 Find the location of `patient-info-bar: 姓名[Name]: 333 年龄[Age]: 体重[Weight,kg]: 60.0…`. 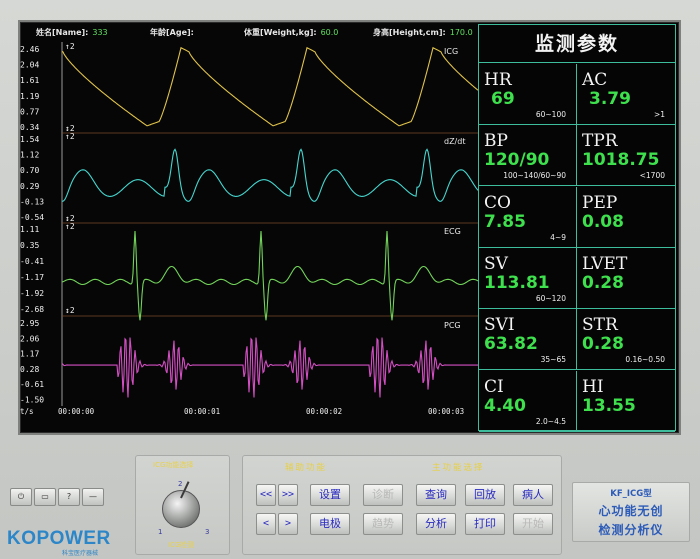

patient-info-bar: 姓名[Name]: 333 年龄[Age]: 体重[Weight,kg]: 60.0… is located at coordinates (249, 32).